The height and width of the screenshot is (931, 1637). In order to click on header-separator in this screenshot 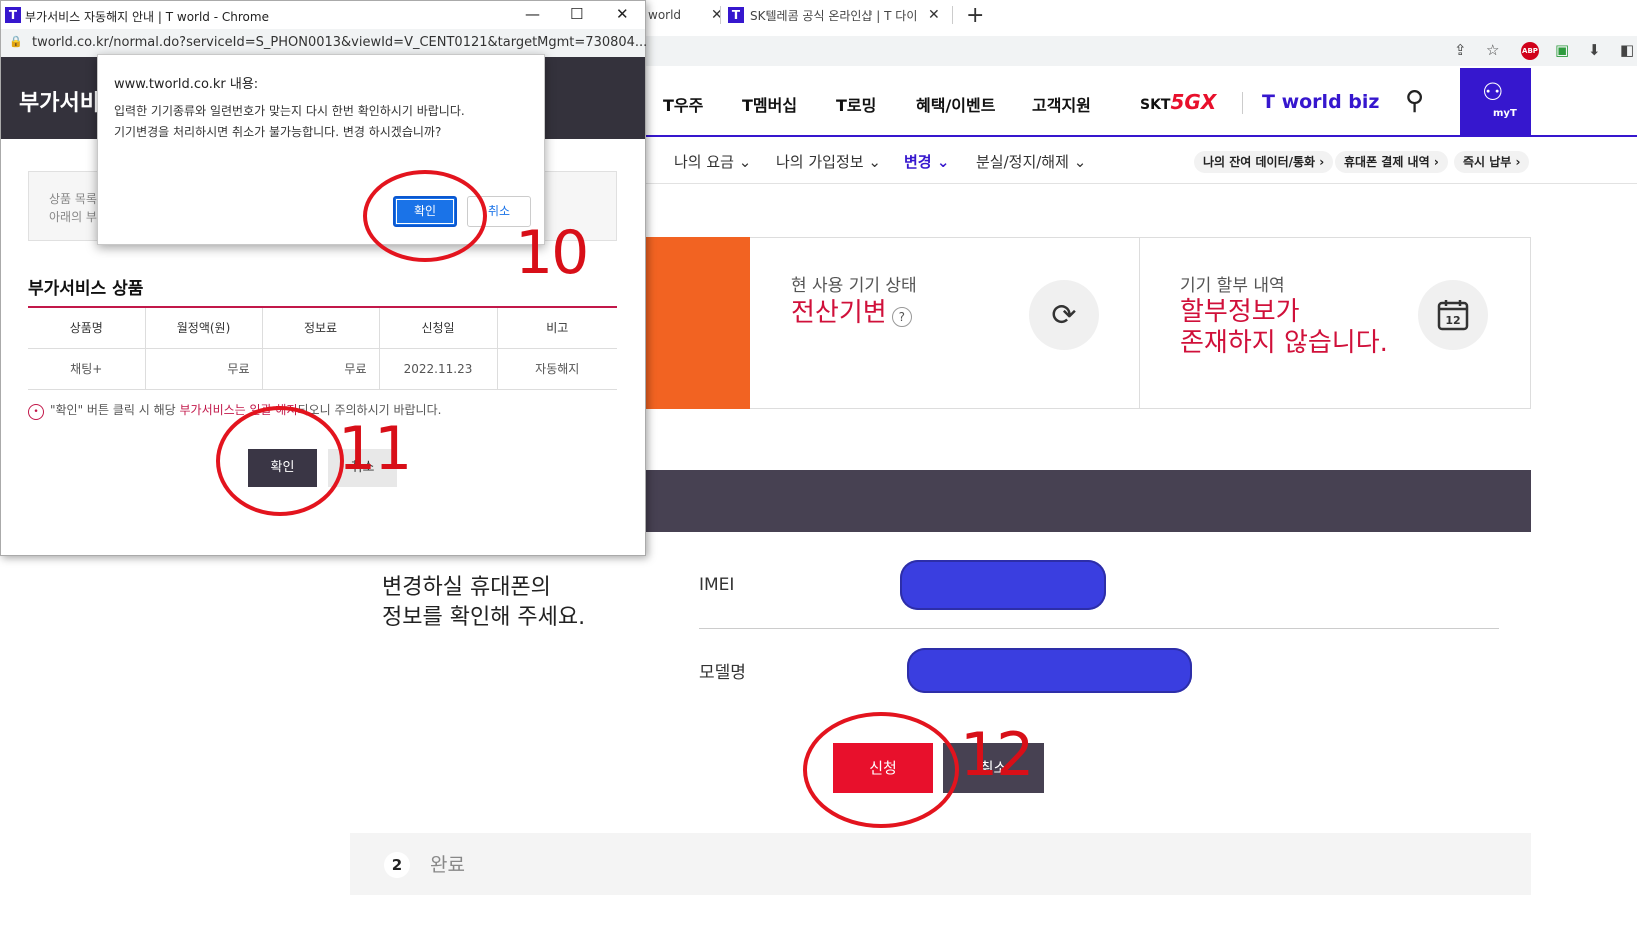, I will do `click(1242, 103)`.